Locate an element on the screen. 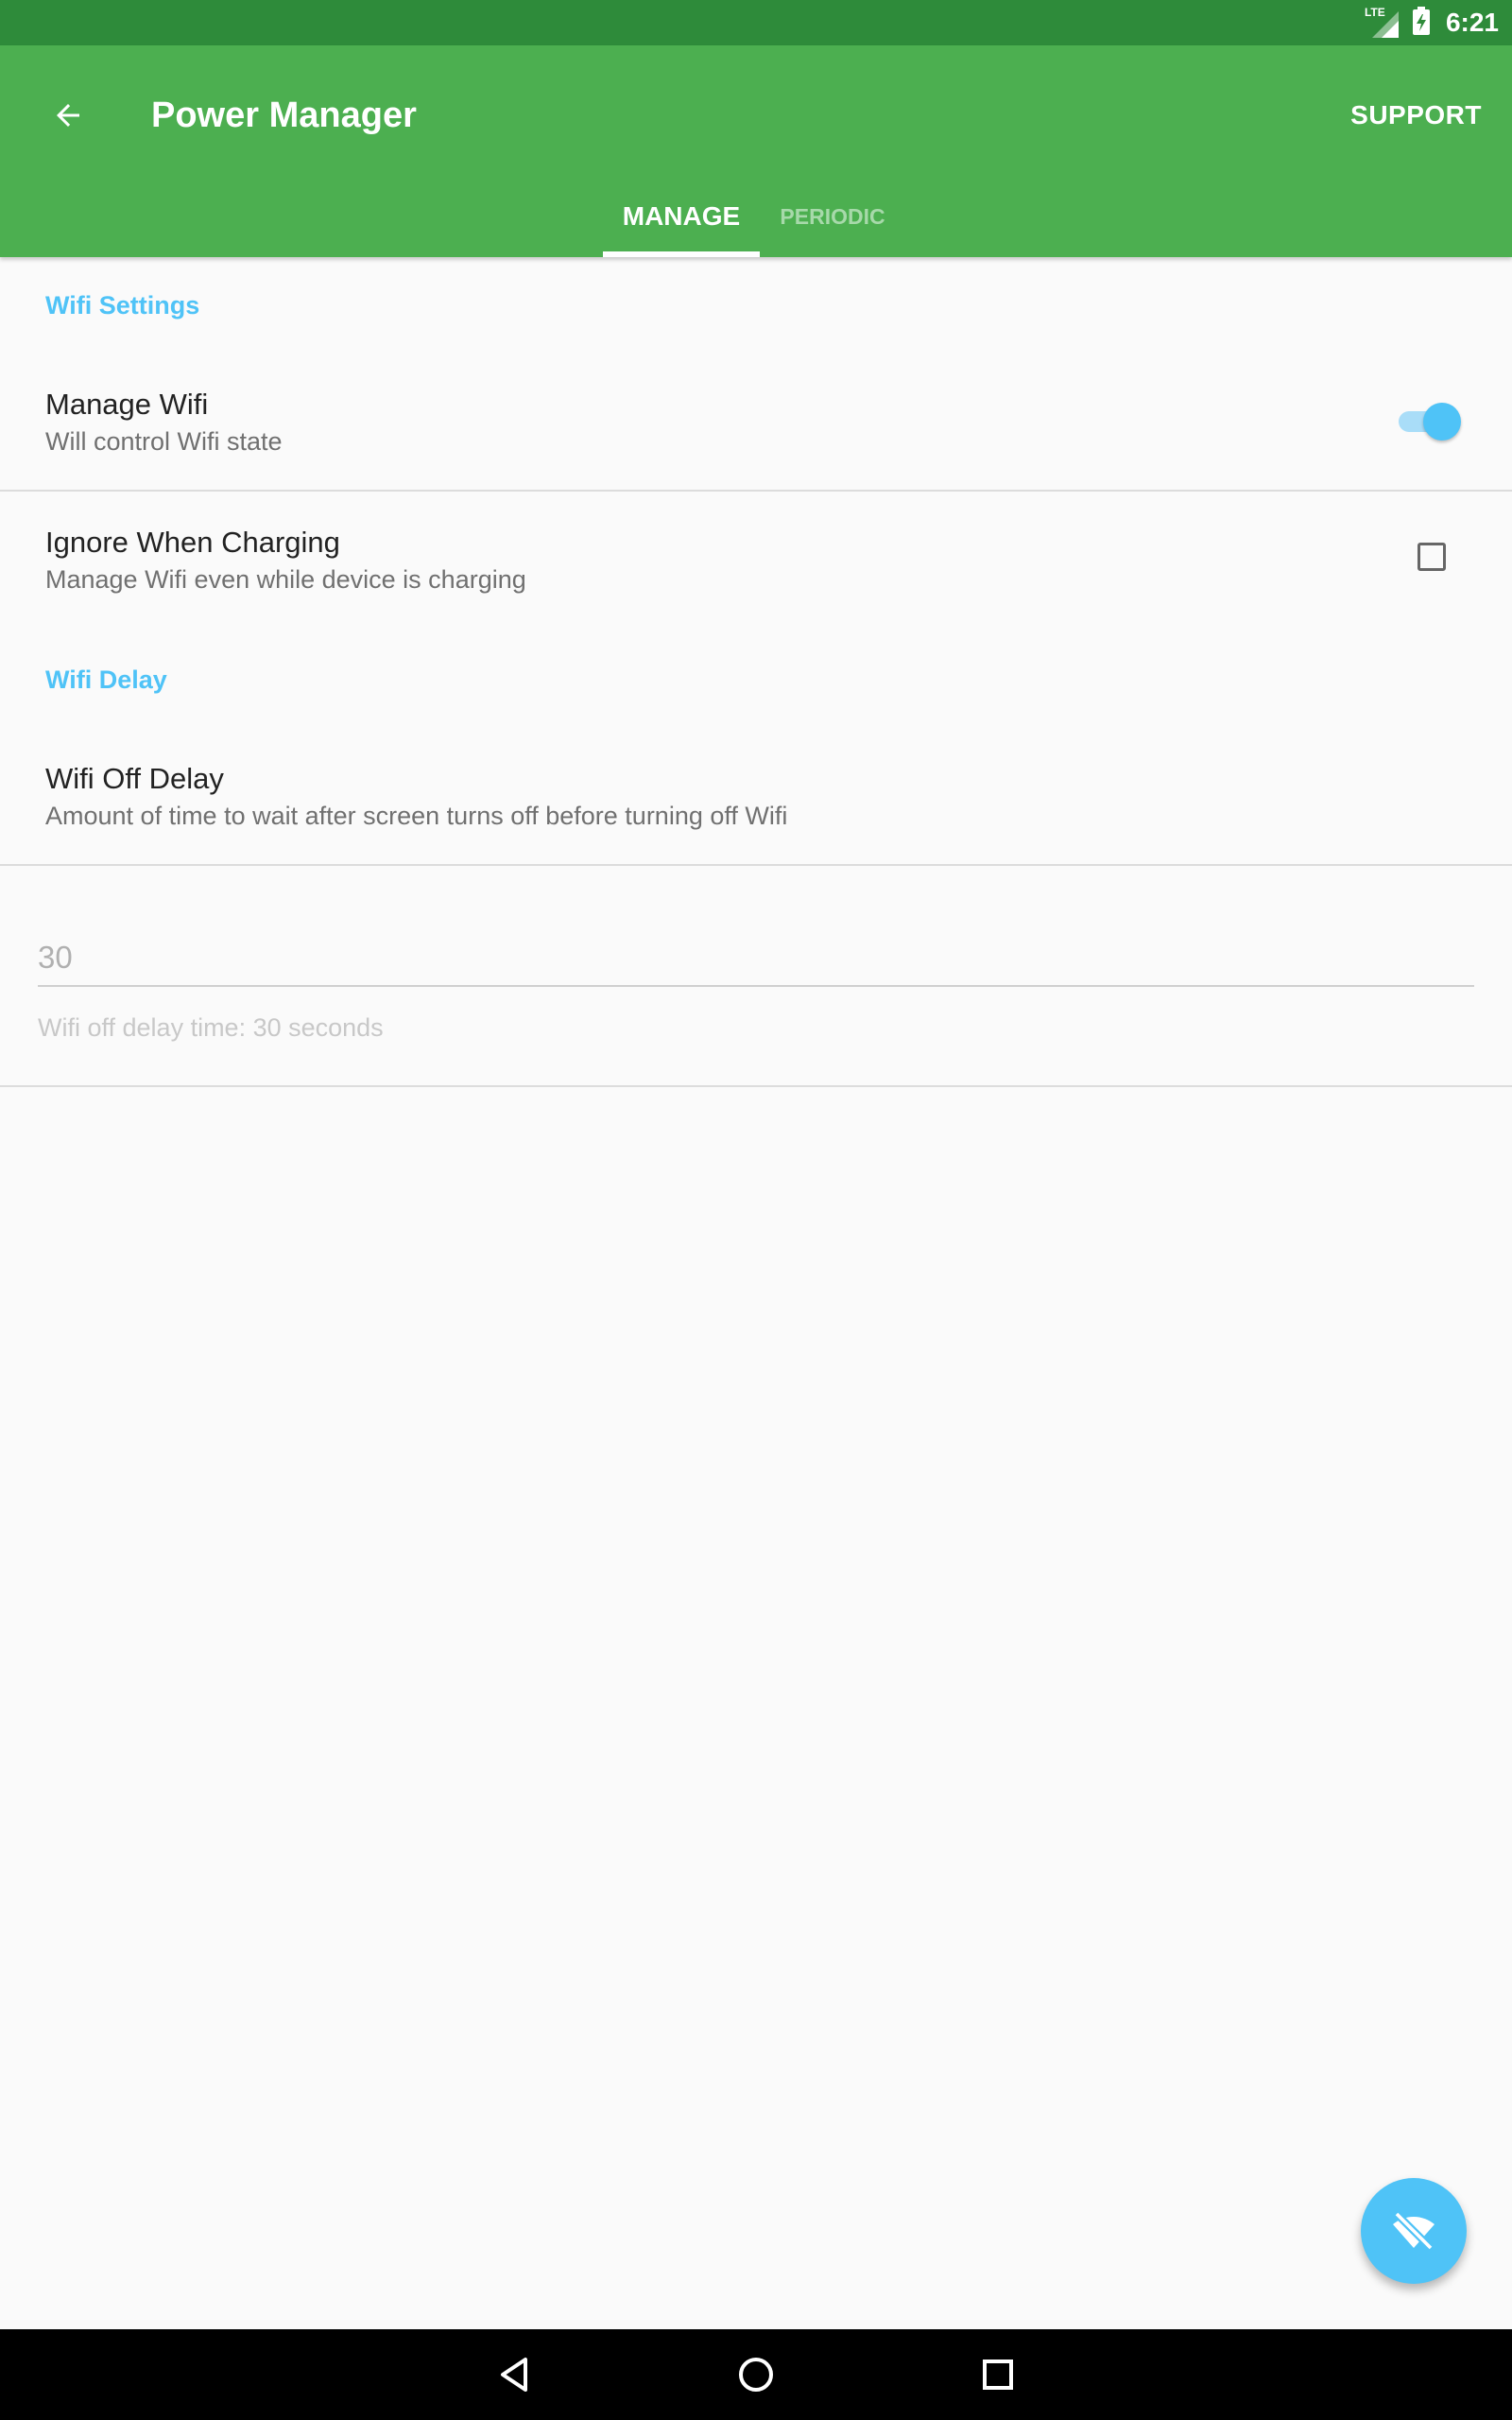  nav-back-button is located at coordinates (514, 2374).